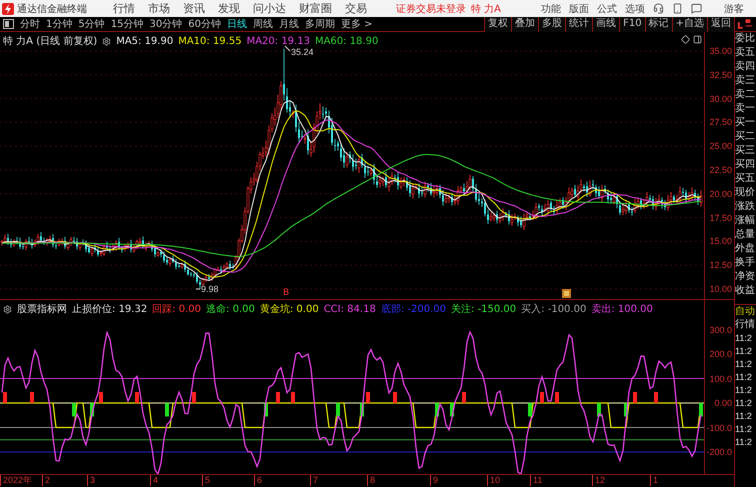 The image size is (756, 487). I want to click on indicator-value: 逃命: 0.00, so click(230, 309).